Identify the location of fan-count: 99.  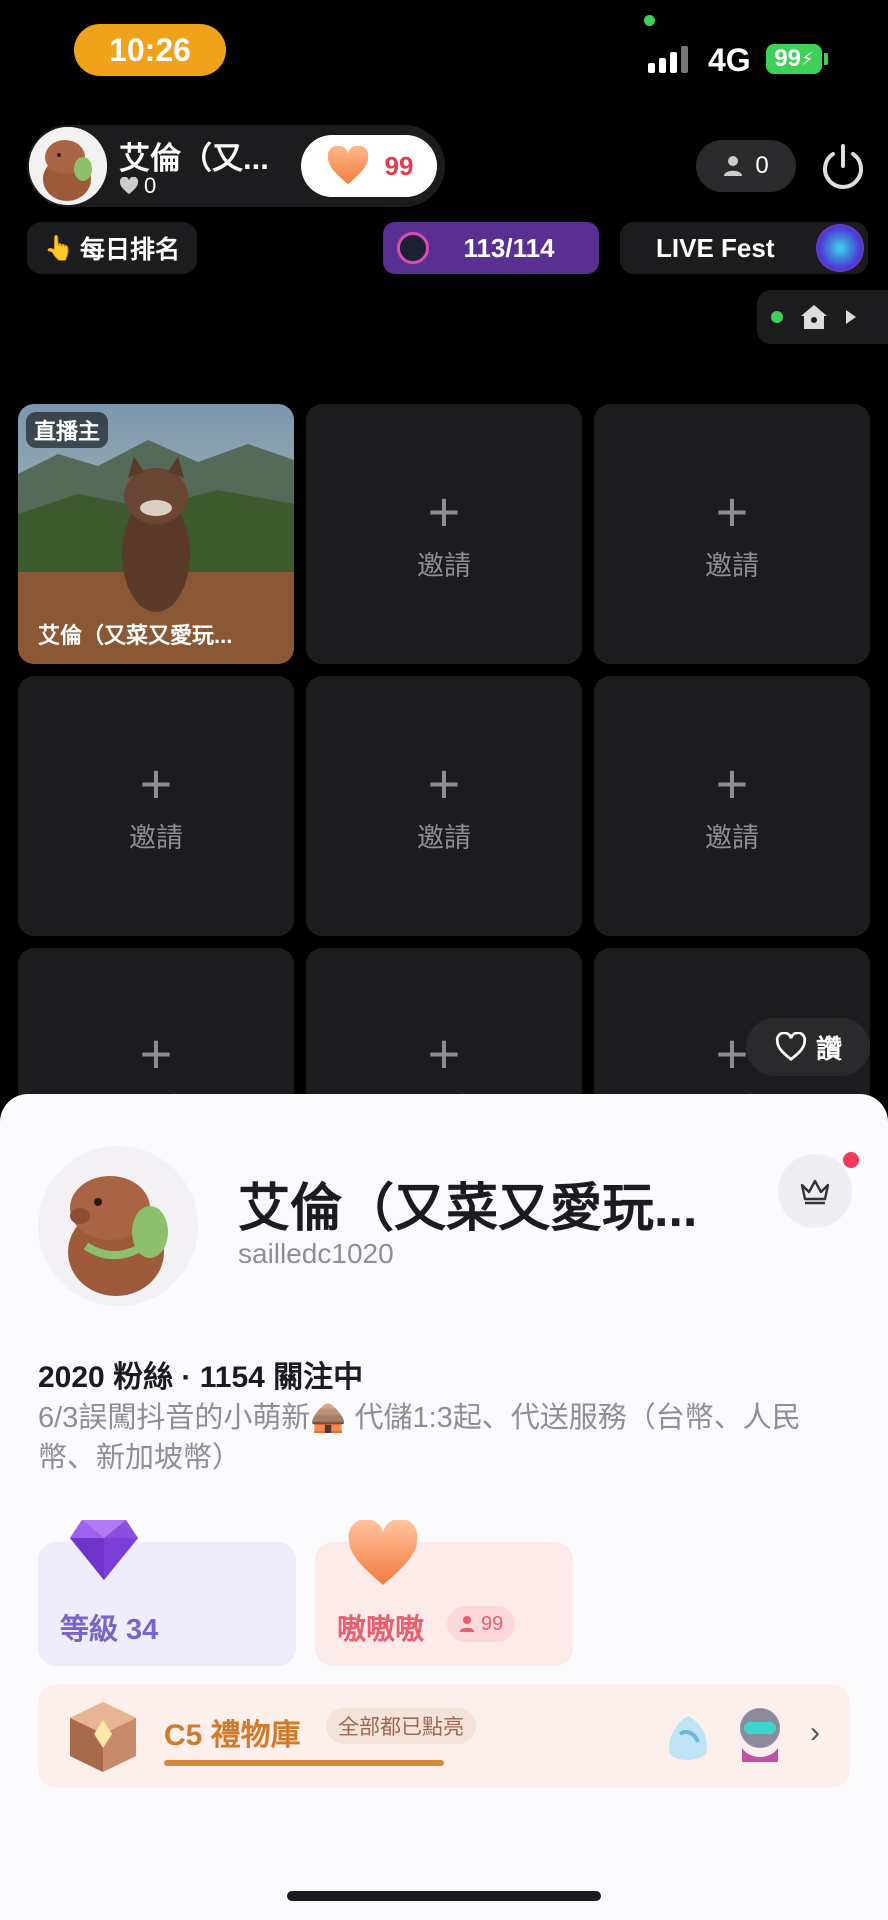
(492, 1623).